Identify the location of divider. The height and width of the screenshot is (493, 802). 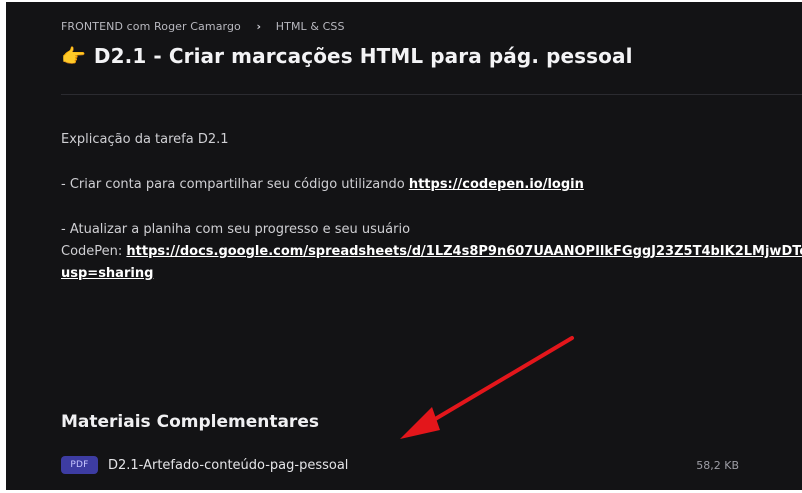
(431, 94).